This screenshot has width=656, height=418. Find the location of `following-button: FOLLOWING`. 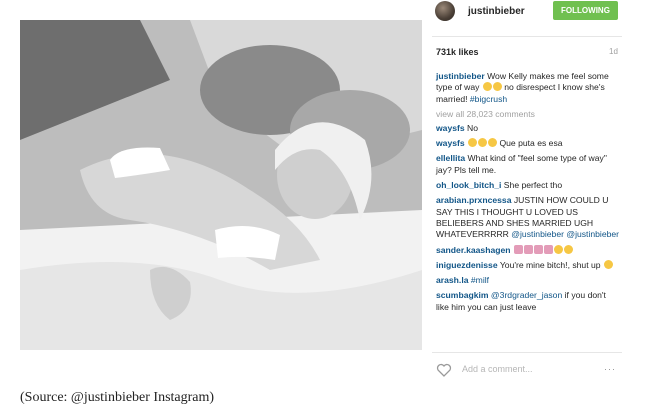

following-button: FOLLOWING is located at coordinates (585, 10).